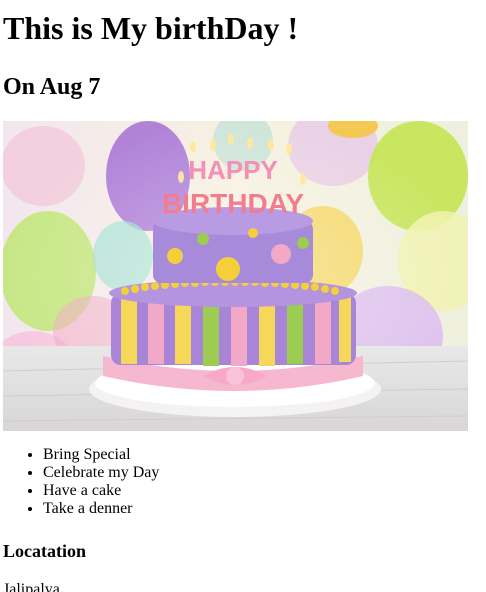 This screenshot has height=592, width=486. I want to click on page-title: This is My birthDay !, so click(151, 28).